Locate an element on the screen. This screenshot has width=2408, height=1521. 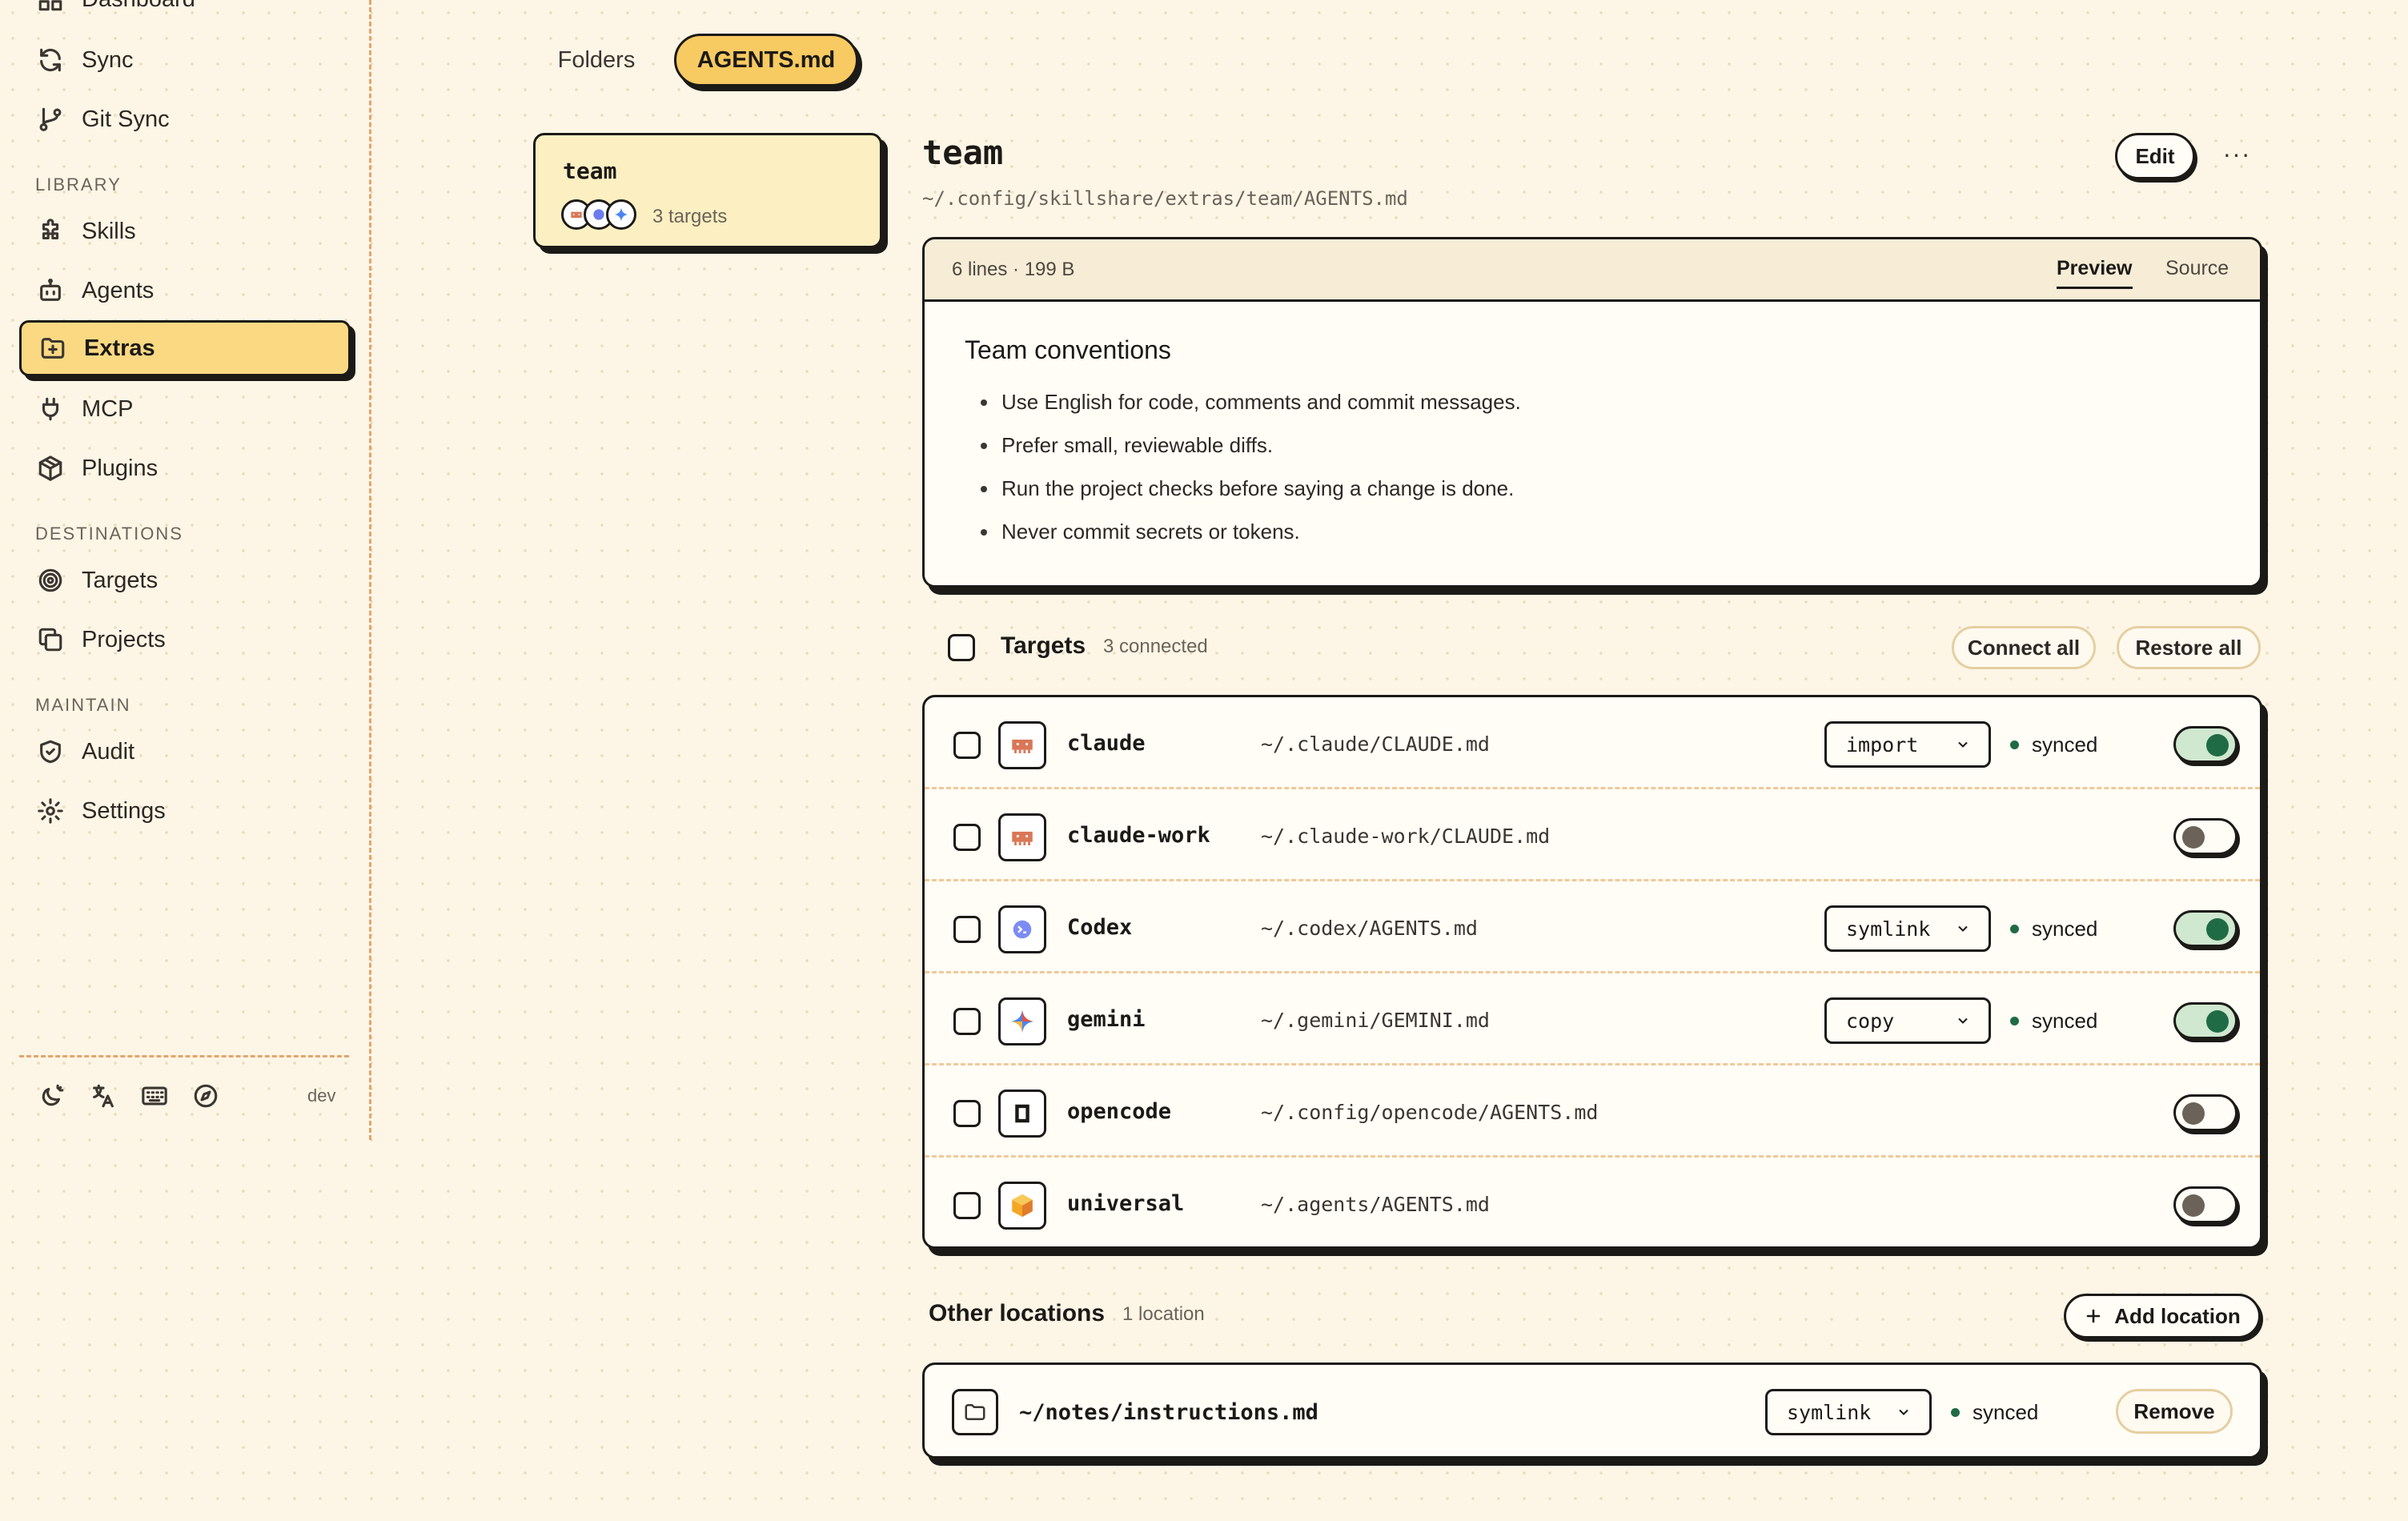
sidebar-item-audit: Audit is located at coordinates (185, 752).